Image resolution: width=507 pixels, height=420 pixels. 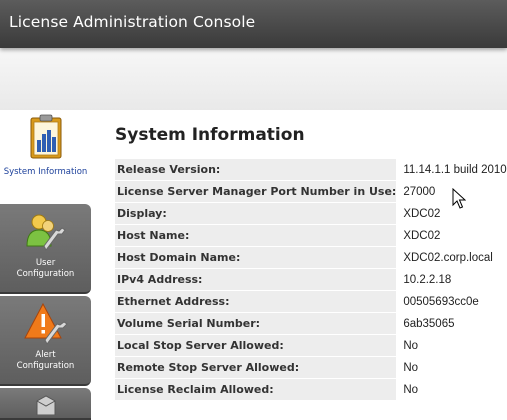 What do you see at coordinates (256, 390) in the screenshot?
I see `row-label: License Reclaim Allowed:` at bounding box center [256, 390].